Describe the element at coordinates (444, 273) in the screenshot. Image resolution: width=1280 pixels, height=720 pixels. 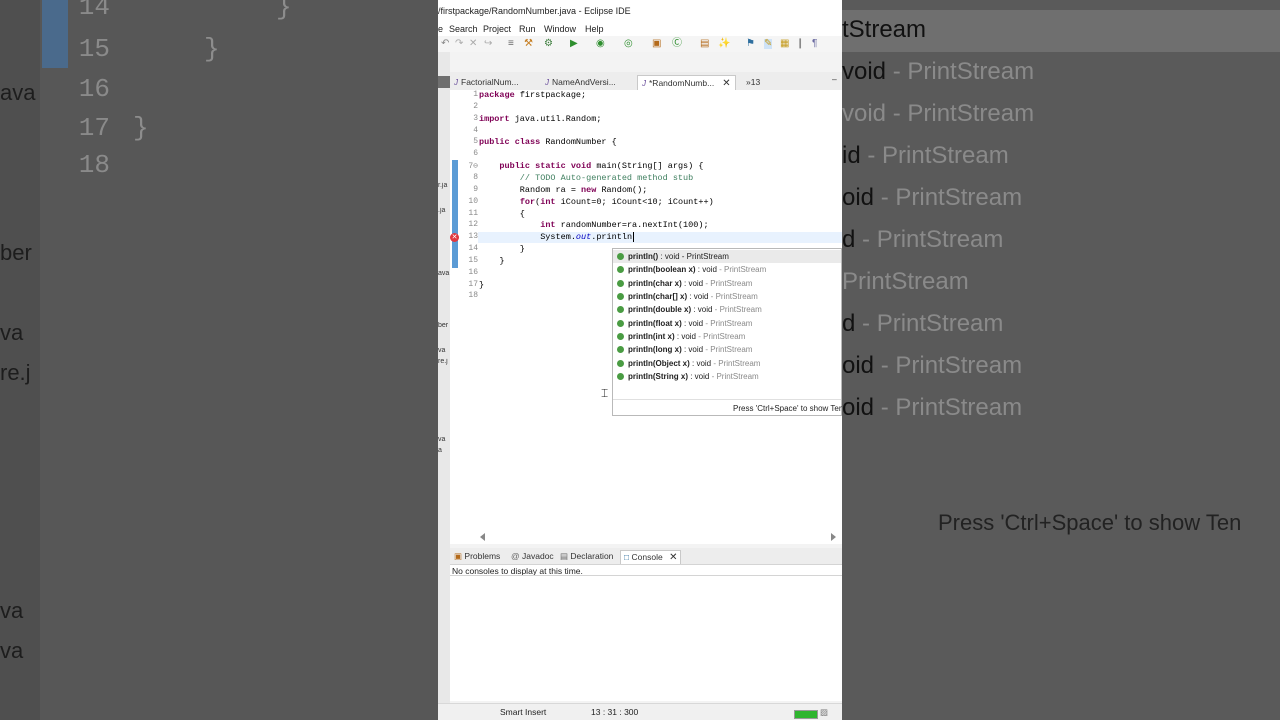
I see `explorer-item-fragment: ava` at that location.